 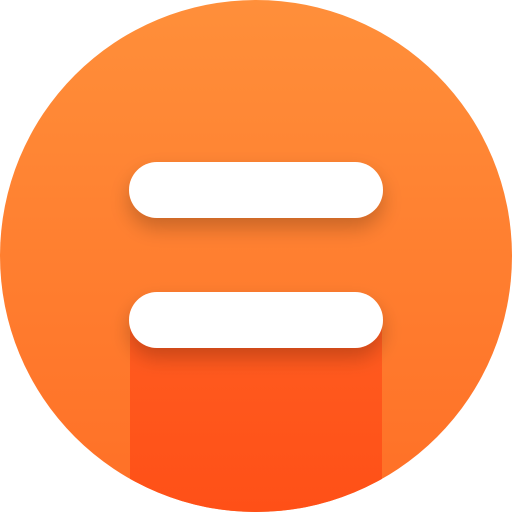 I want to click on bottom-equals-bar, so click(x=256, y=320).